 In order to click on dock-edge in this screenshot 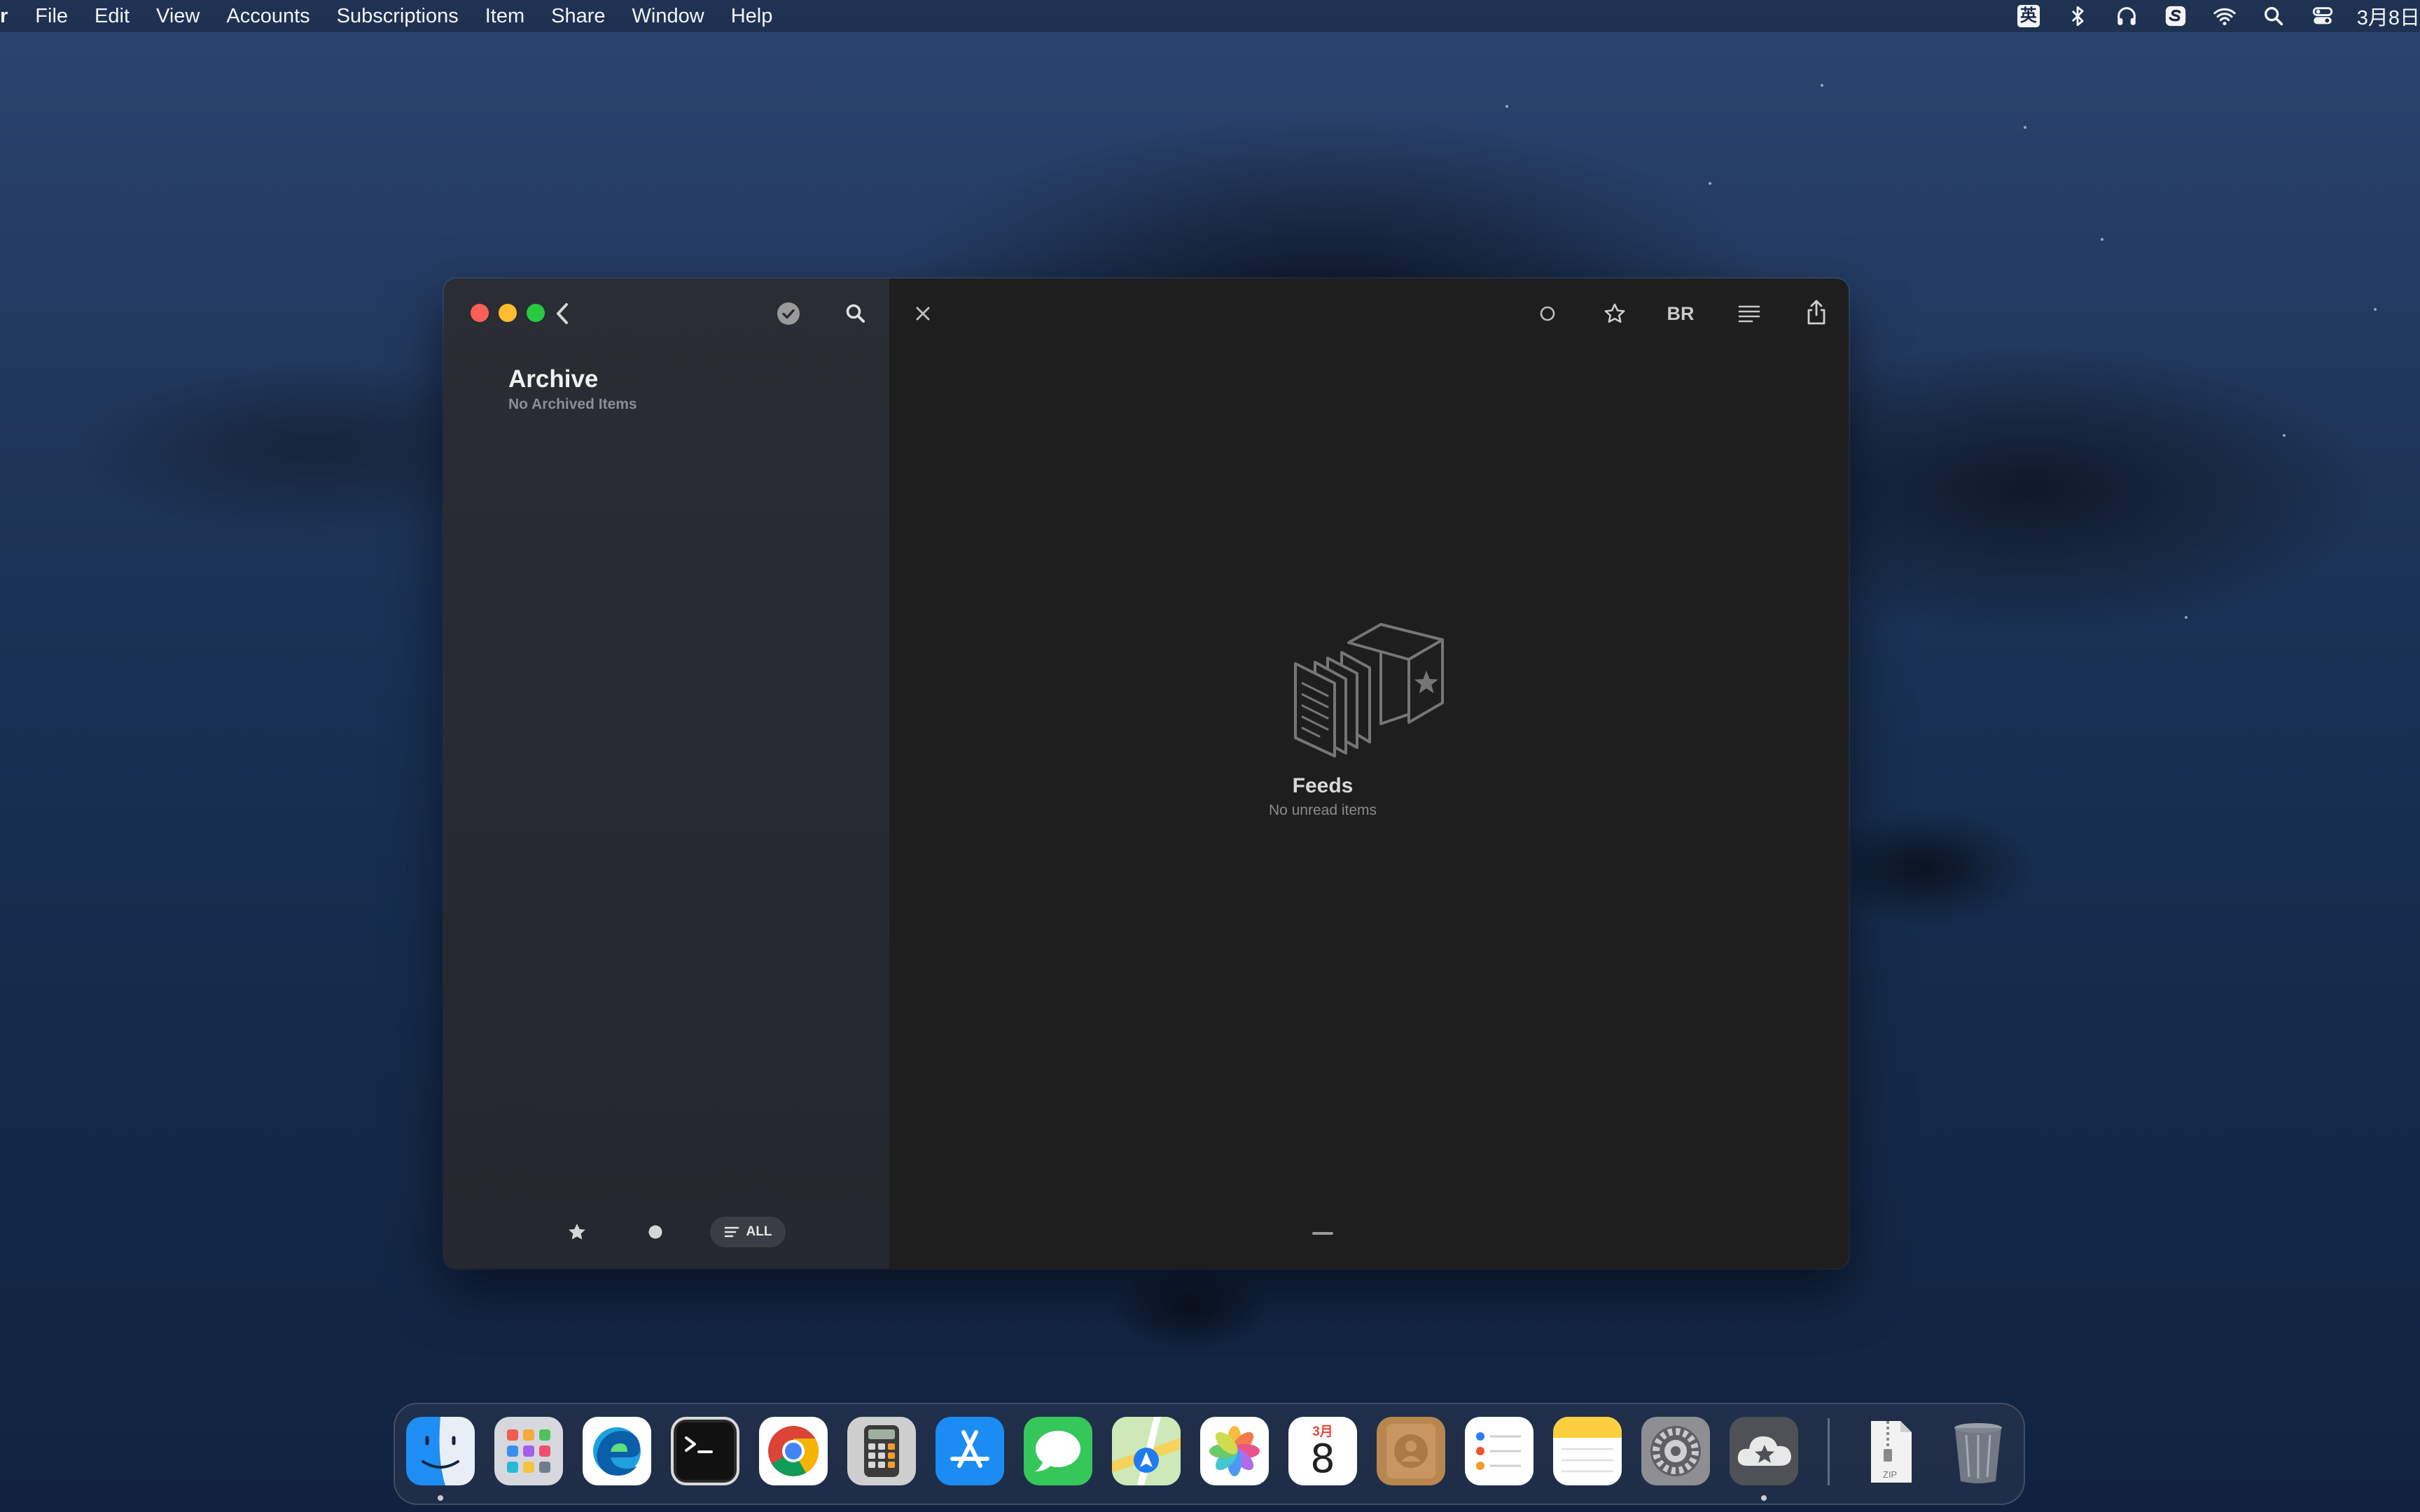, I will do `click(617, 1451)`.